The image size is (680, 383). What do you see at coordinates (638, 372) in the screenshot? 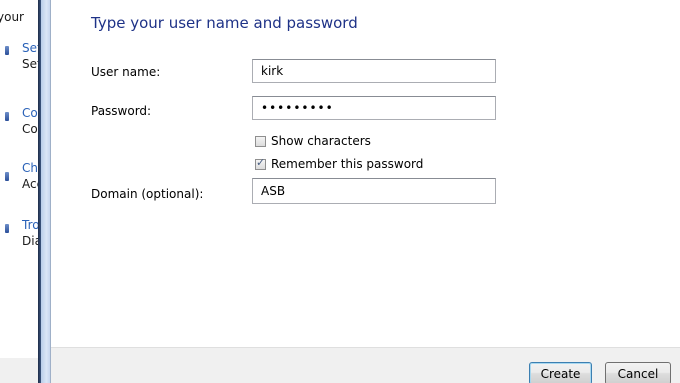
I see `cancel-button: Cancel` at bounding box center [638, 372].